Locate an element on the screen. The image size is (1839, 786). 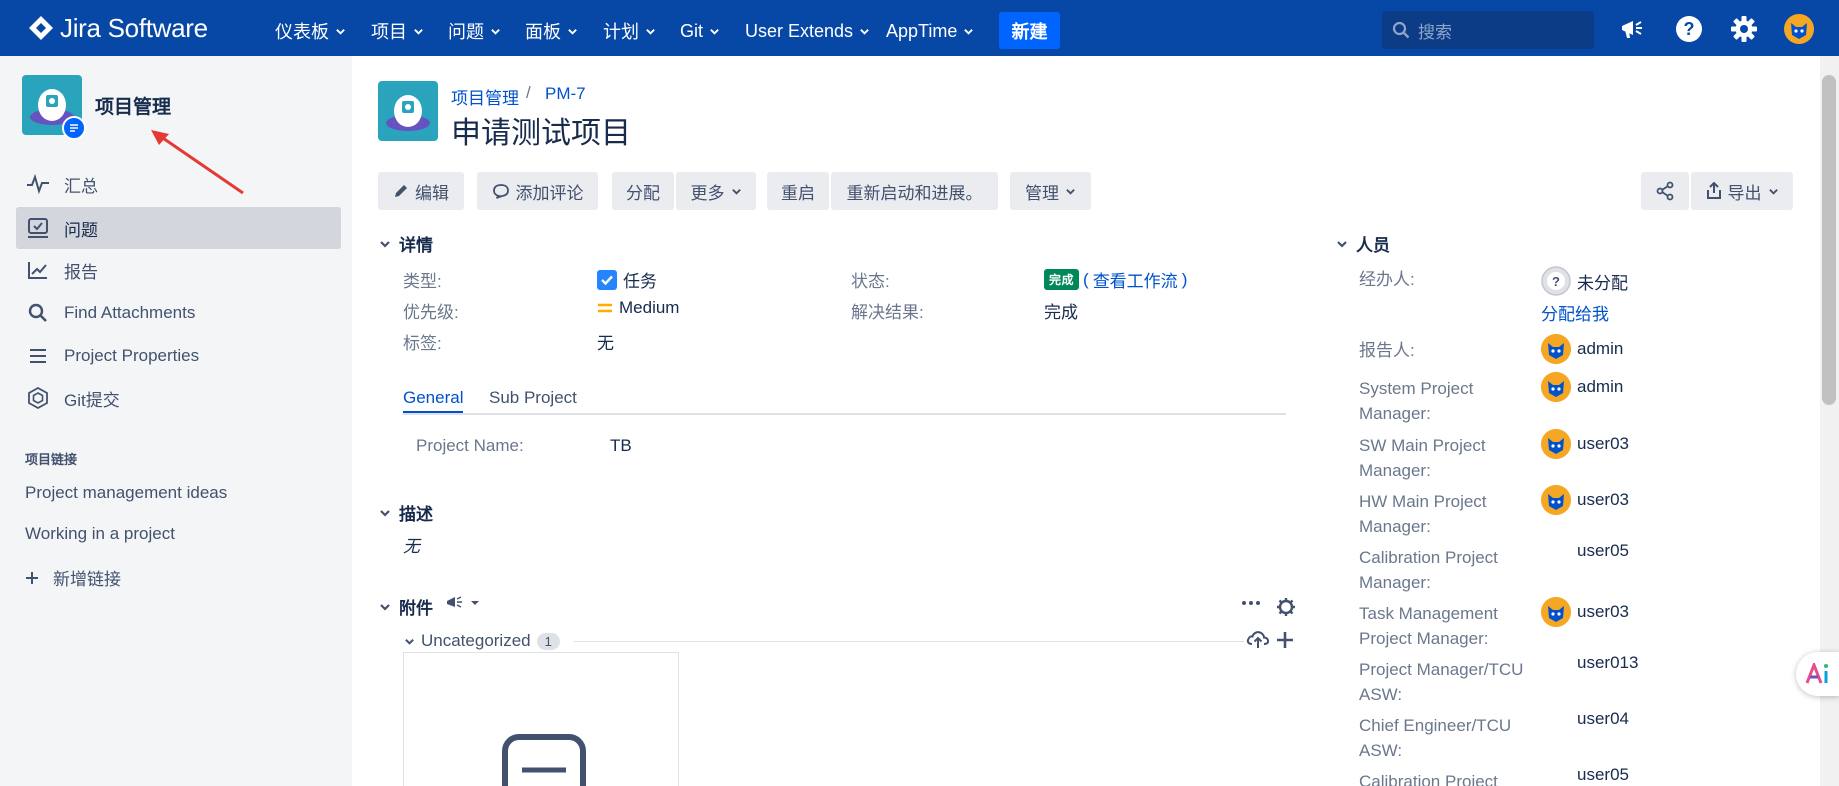
labels-value: 无 is located at coordinates (605, 343).